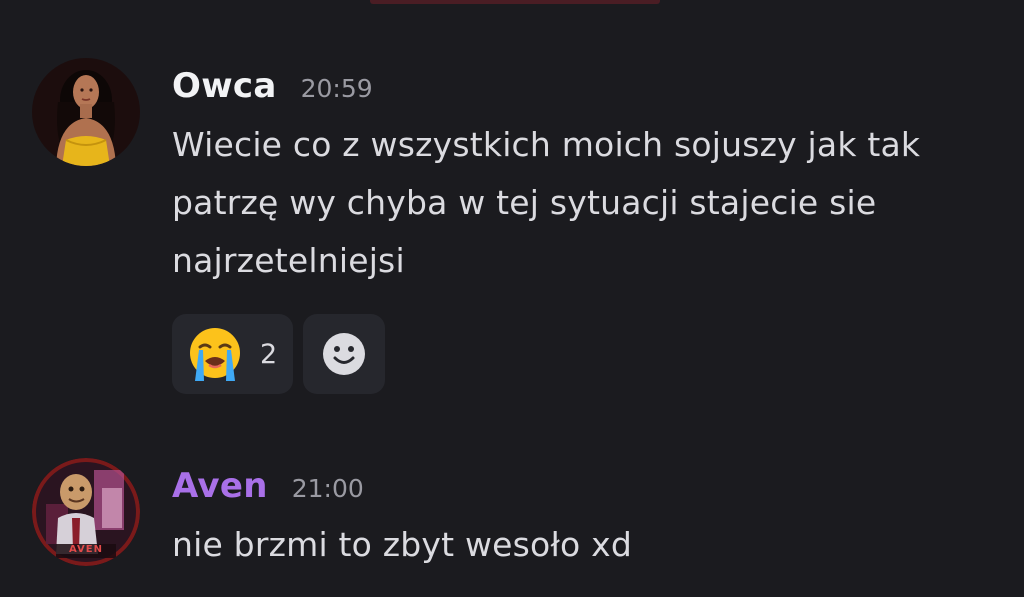 The image size is (1024, 597). I want to click on user-avatar-owca-icon, so click(86, 112).